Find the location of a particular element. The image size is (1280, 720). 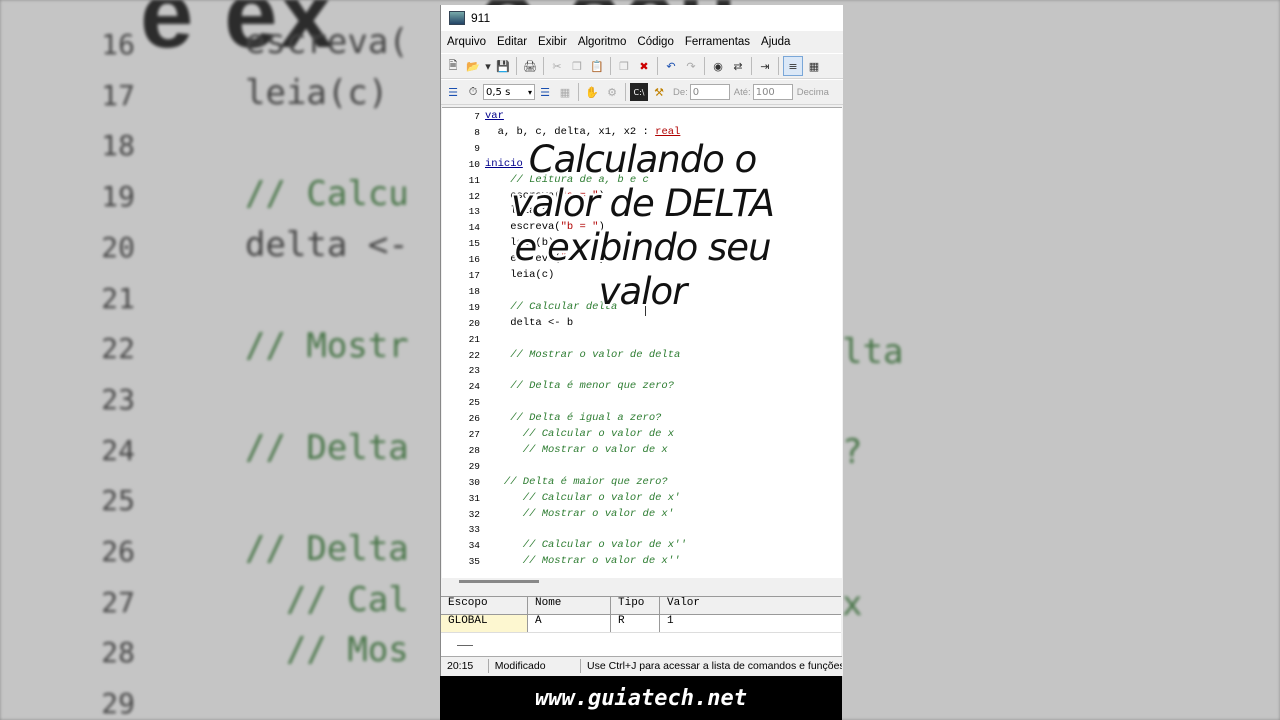

code-text: // Mostrar o valor de x' is located at coordinates (579, 514).